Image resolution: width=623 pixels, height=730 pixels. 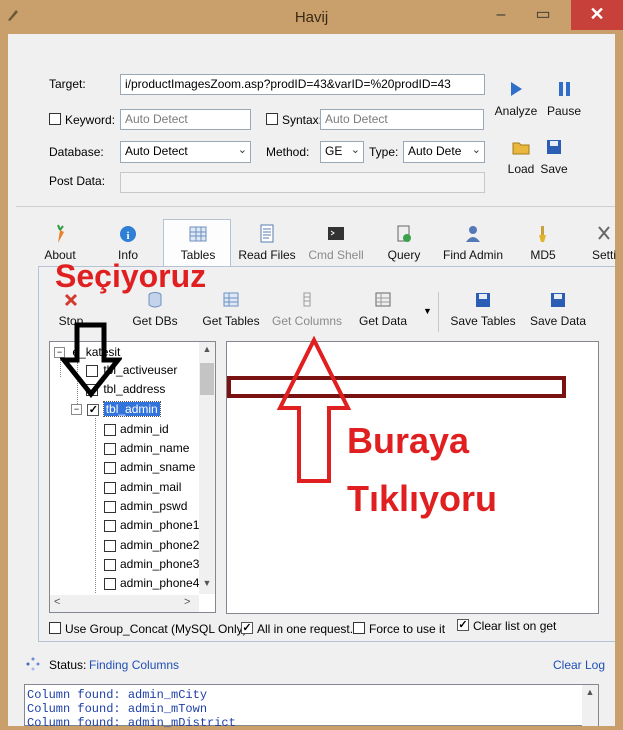 I want to click on get-data-button: Get Data, so click(x=383, y=309).